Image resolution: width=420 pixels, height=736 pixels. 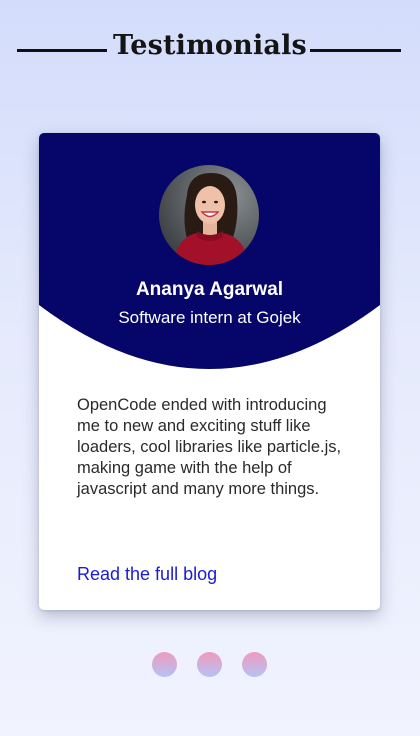 I want to click on portrait-photo-icon, so click(x=209, y=215).